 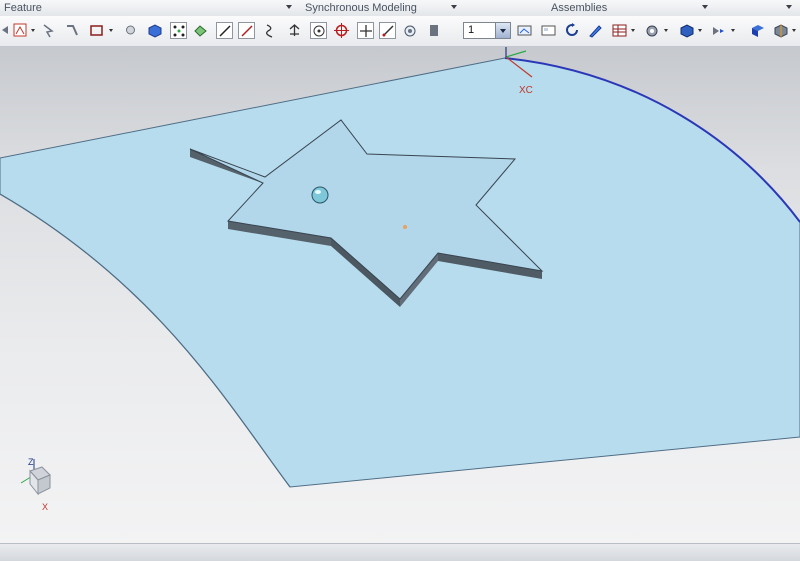 I want to click on wcs-xc-label: XC, so click(x=526, y=90).